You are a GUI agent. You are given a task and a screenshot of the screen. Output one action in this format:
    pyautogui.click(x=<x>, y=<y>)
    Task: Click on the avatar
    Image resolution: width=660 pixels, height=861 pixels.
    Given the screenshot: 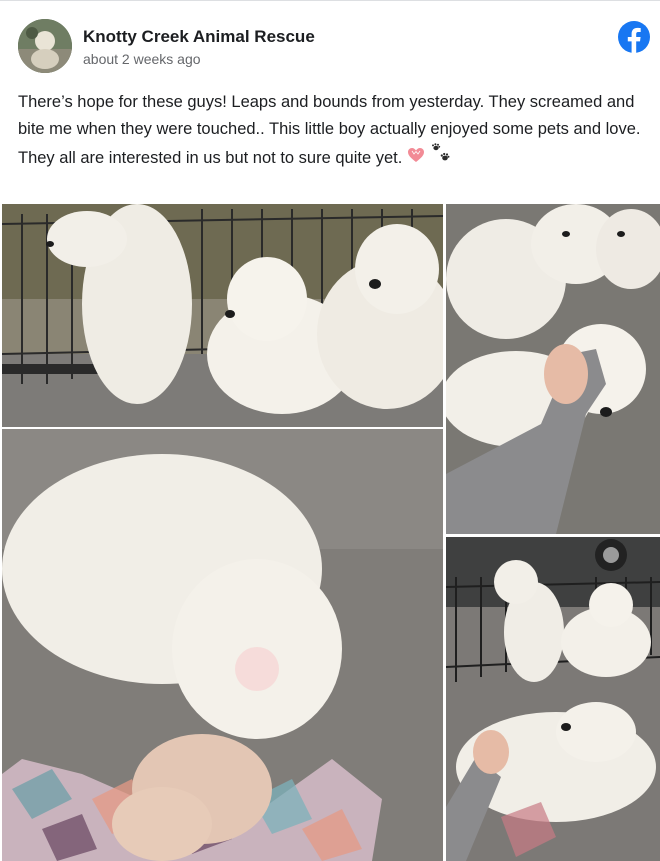 What is the action you would take?
    pyautogui.click(x=45, y=46)
    